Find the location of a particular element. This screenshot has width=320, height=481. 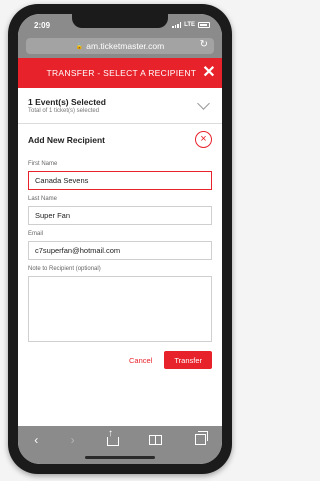

home-indicator is located at coordinates (120, 457).